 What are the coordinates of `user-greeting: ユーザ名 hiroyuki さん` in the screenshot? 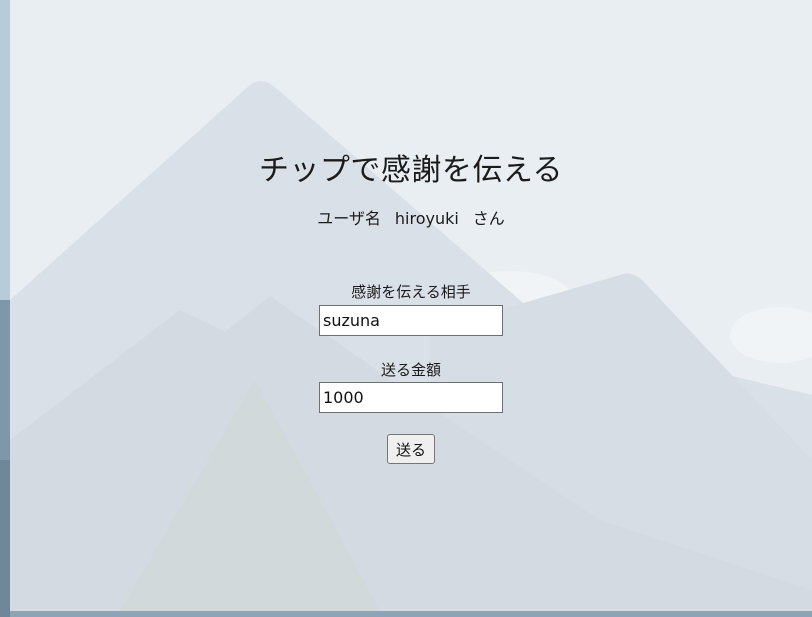 It's located at (406, 217).